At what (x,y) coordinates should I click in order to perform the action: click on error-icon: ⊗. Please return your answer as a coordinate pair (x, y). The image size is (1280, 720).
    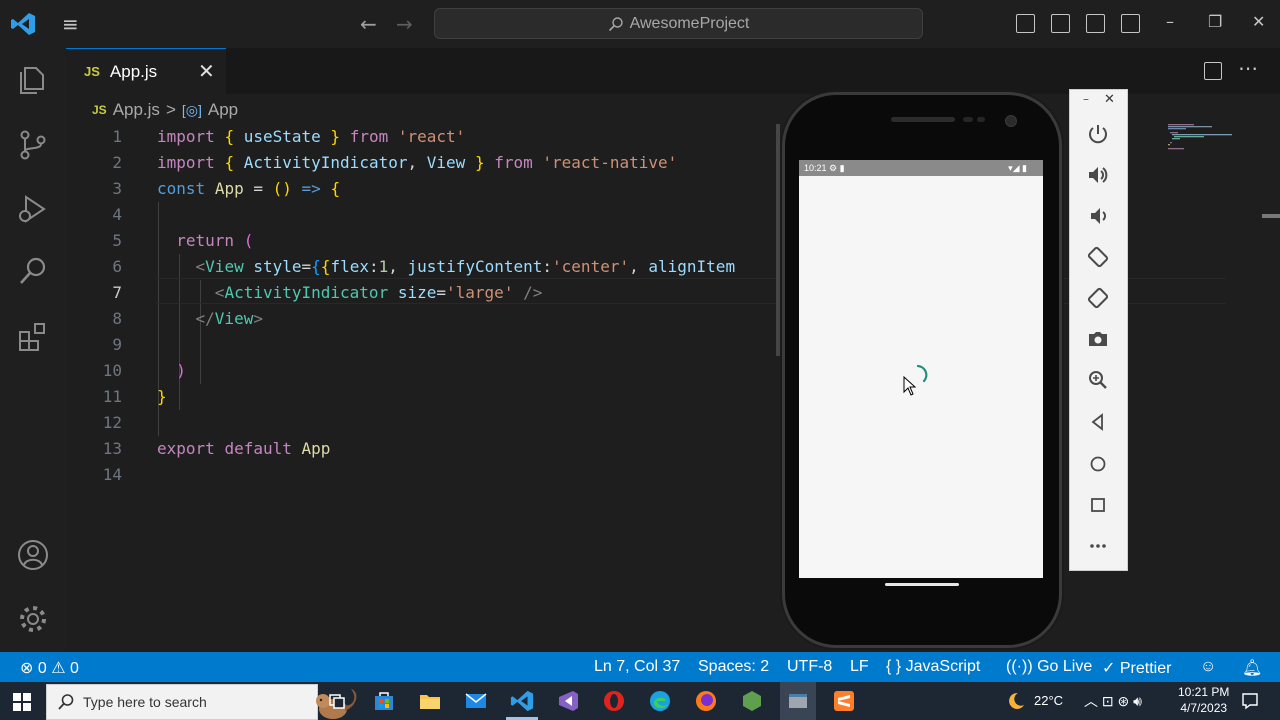
    Looking at the image, I should click on (27, 668).